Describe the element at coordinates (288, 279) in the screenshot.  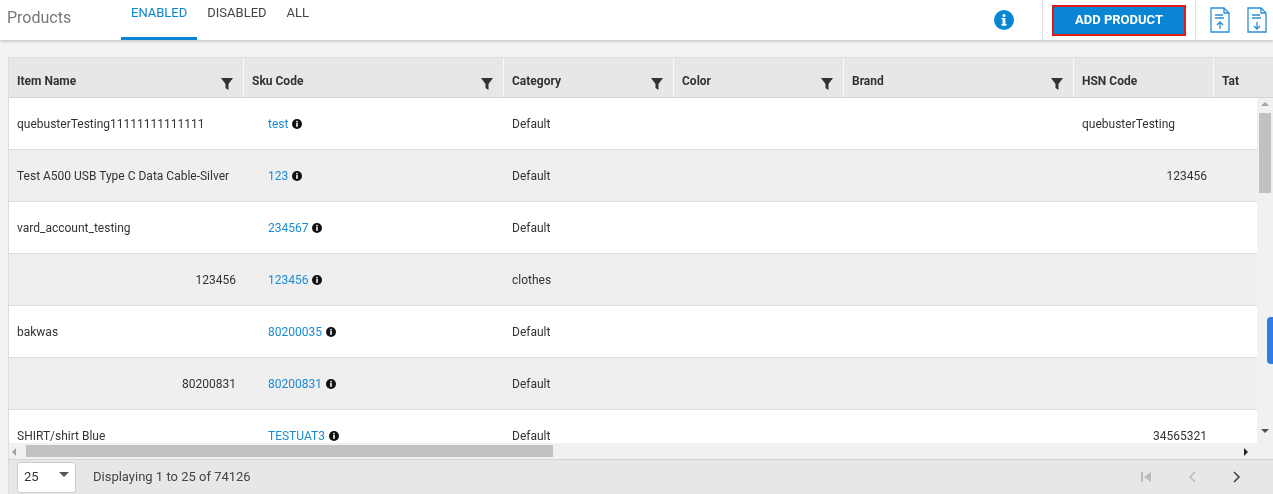
I see `sku-link: 123456` at that location.